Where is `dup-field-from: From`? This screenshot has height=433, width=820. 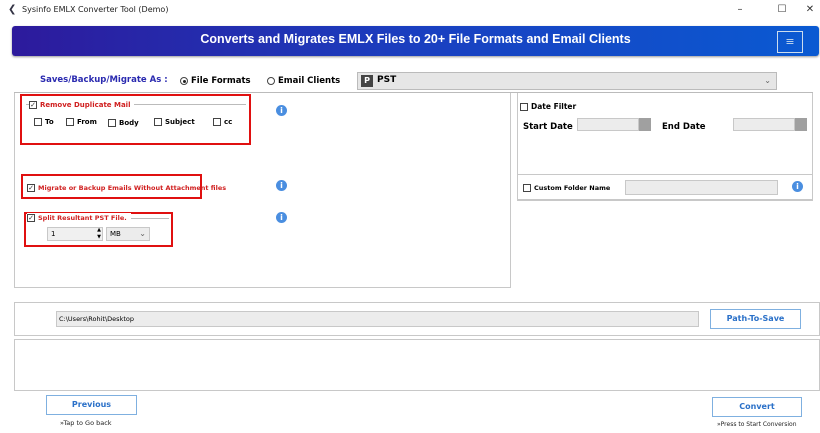 dup-field-from: From is located at coordinates (81, 122).